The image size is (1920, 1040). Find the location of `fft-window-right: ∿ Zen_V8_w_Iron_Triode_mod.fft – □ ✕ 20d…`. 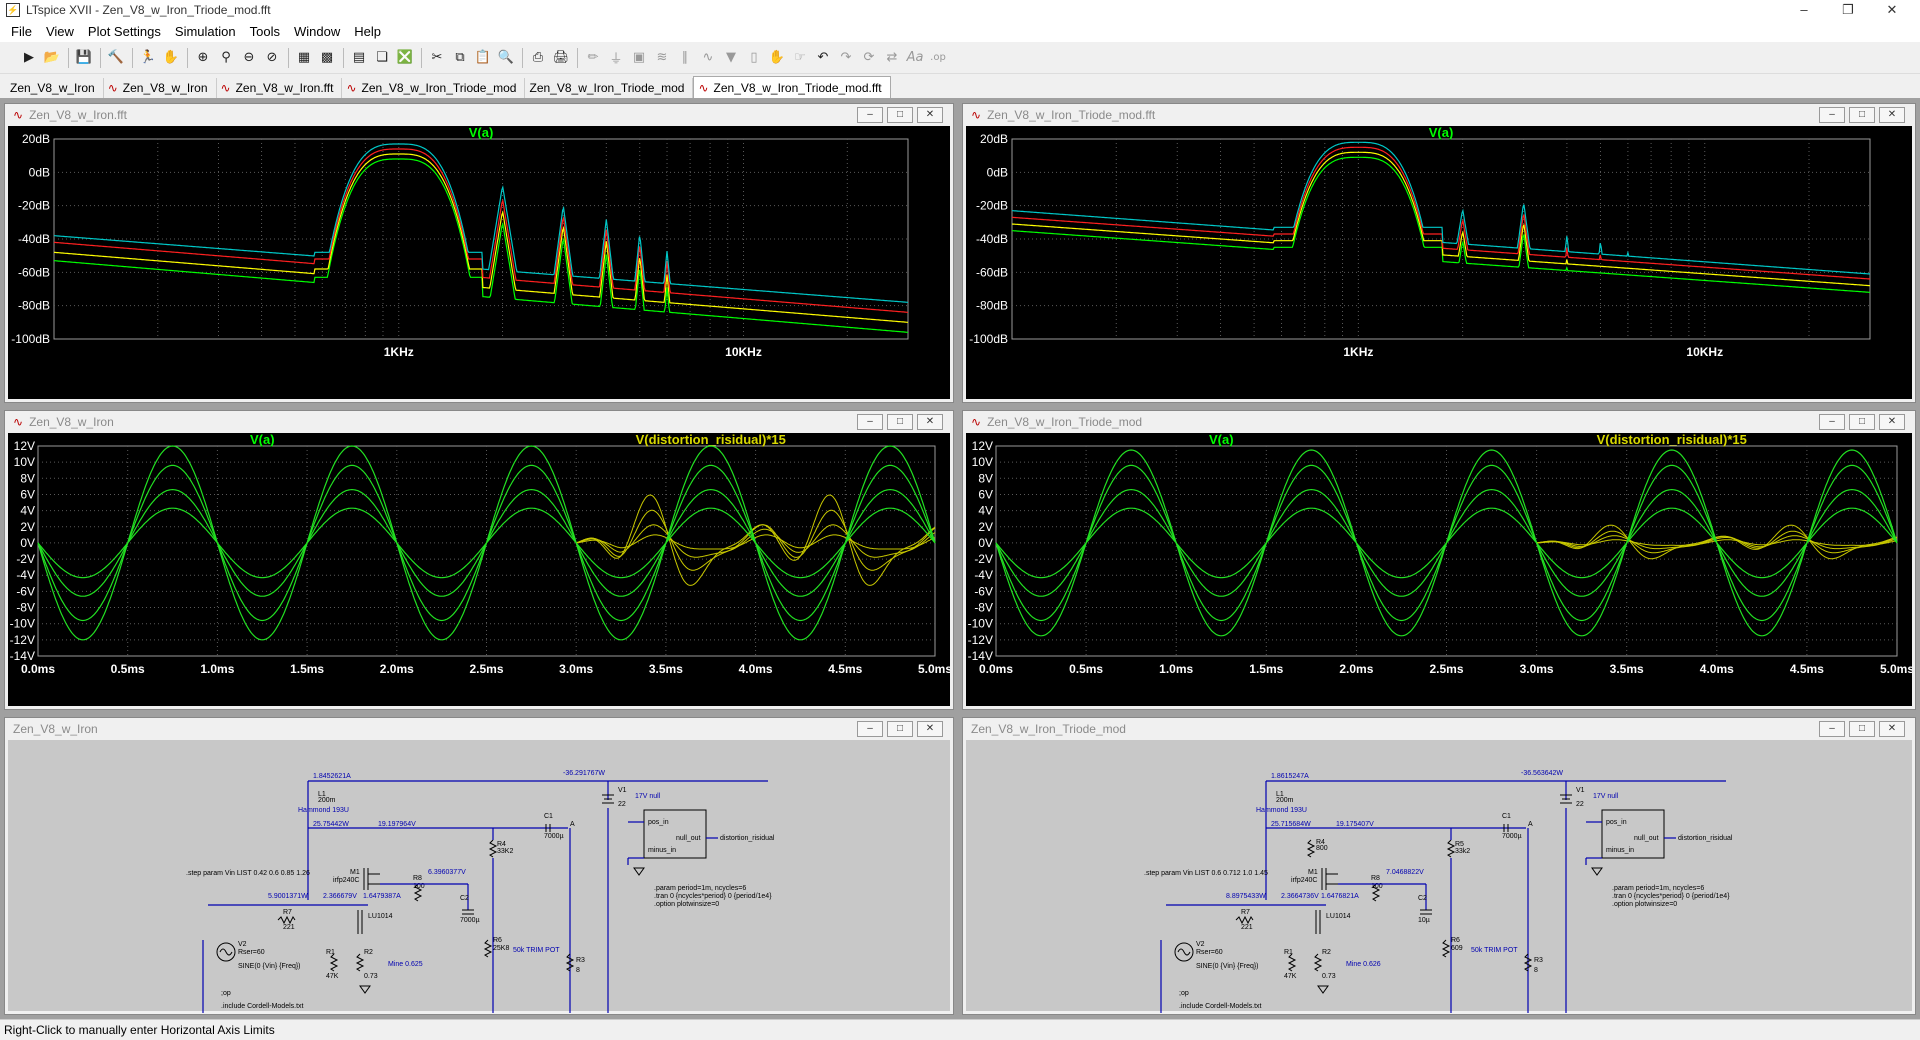

fft-window-right: ∿ Zen_V8_w_Iron_Triode_mod.fft – □ ✕ 20d… is located at coordinates (1439, 253).